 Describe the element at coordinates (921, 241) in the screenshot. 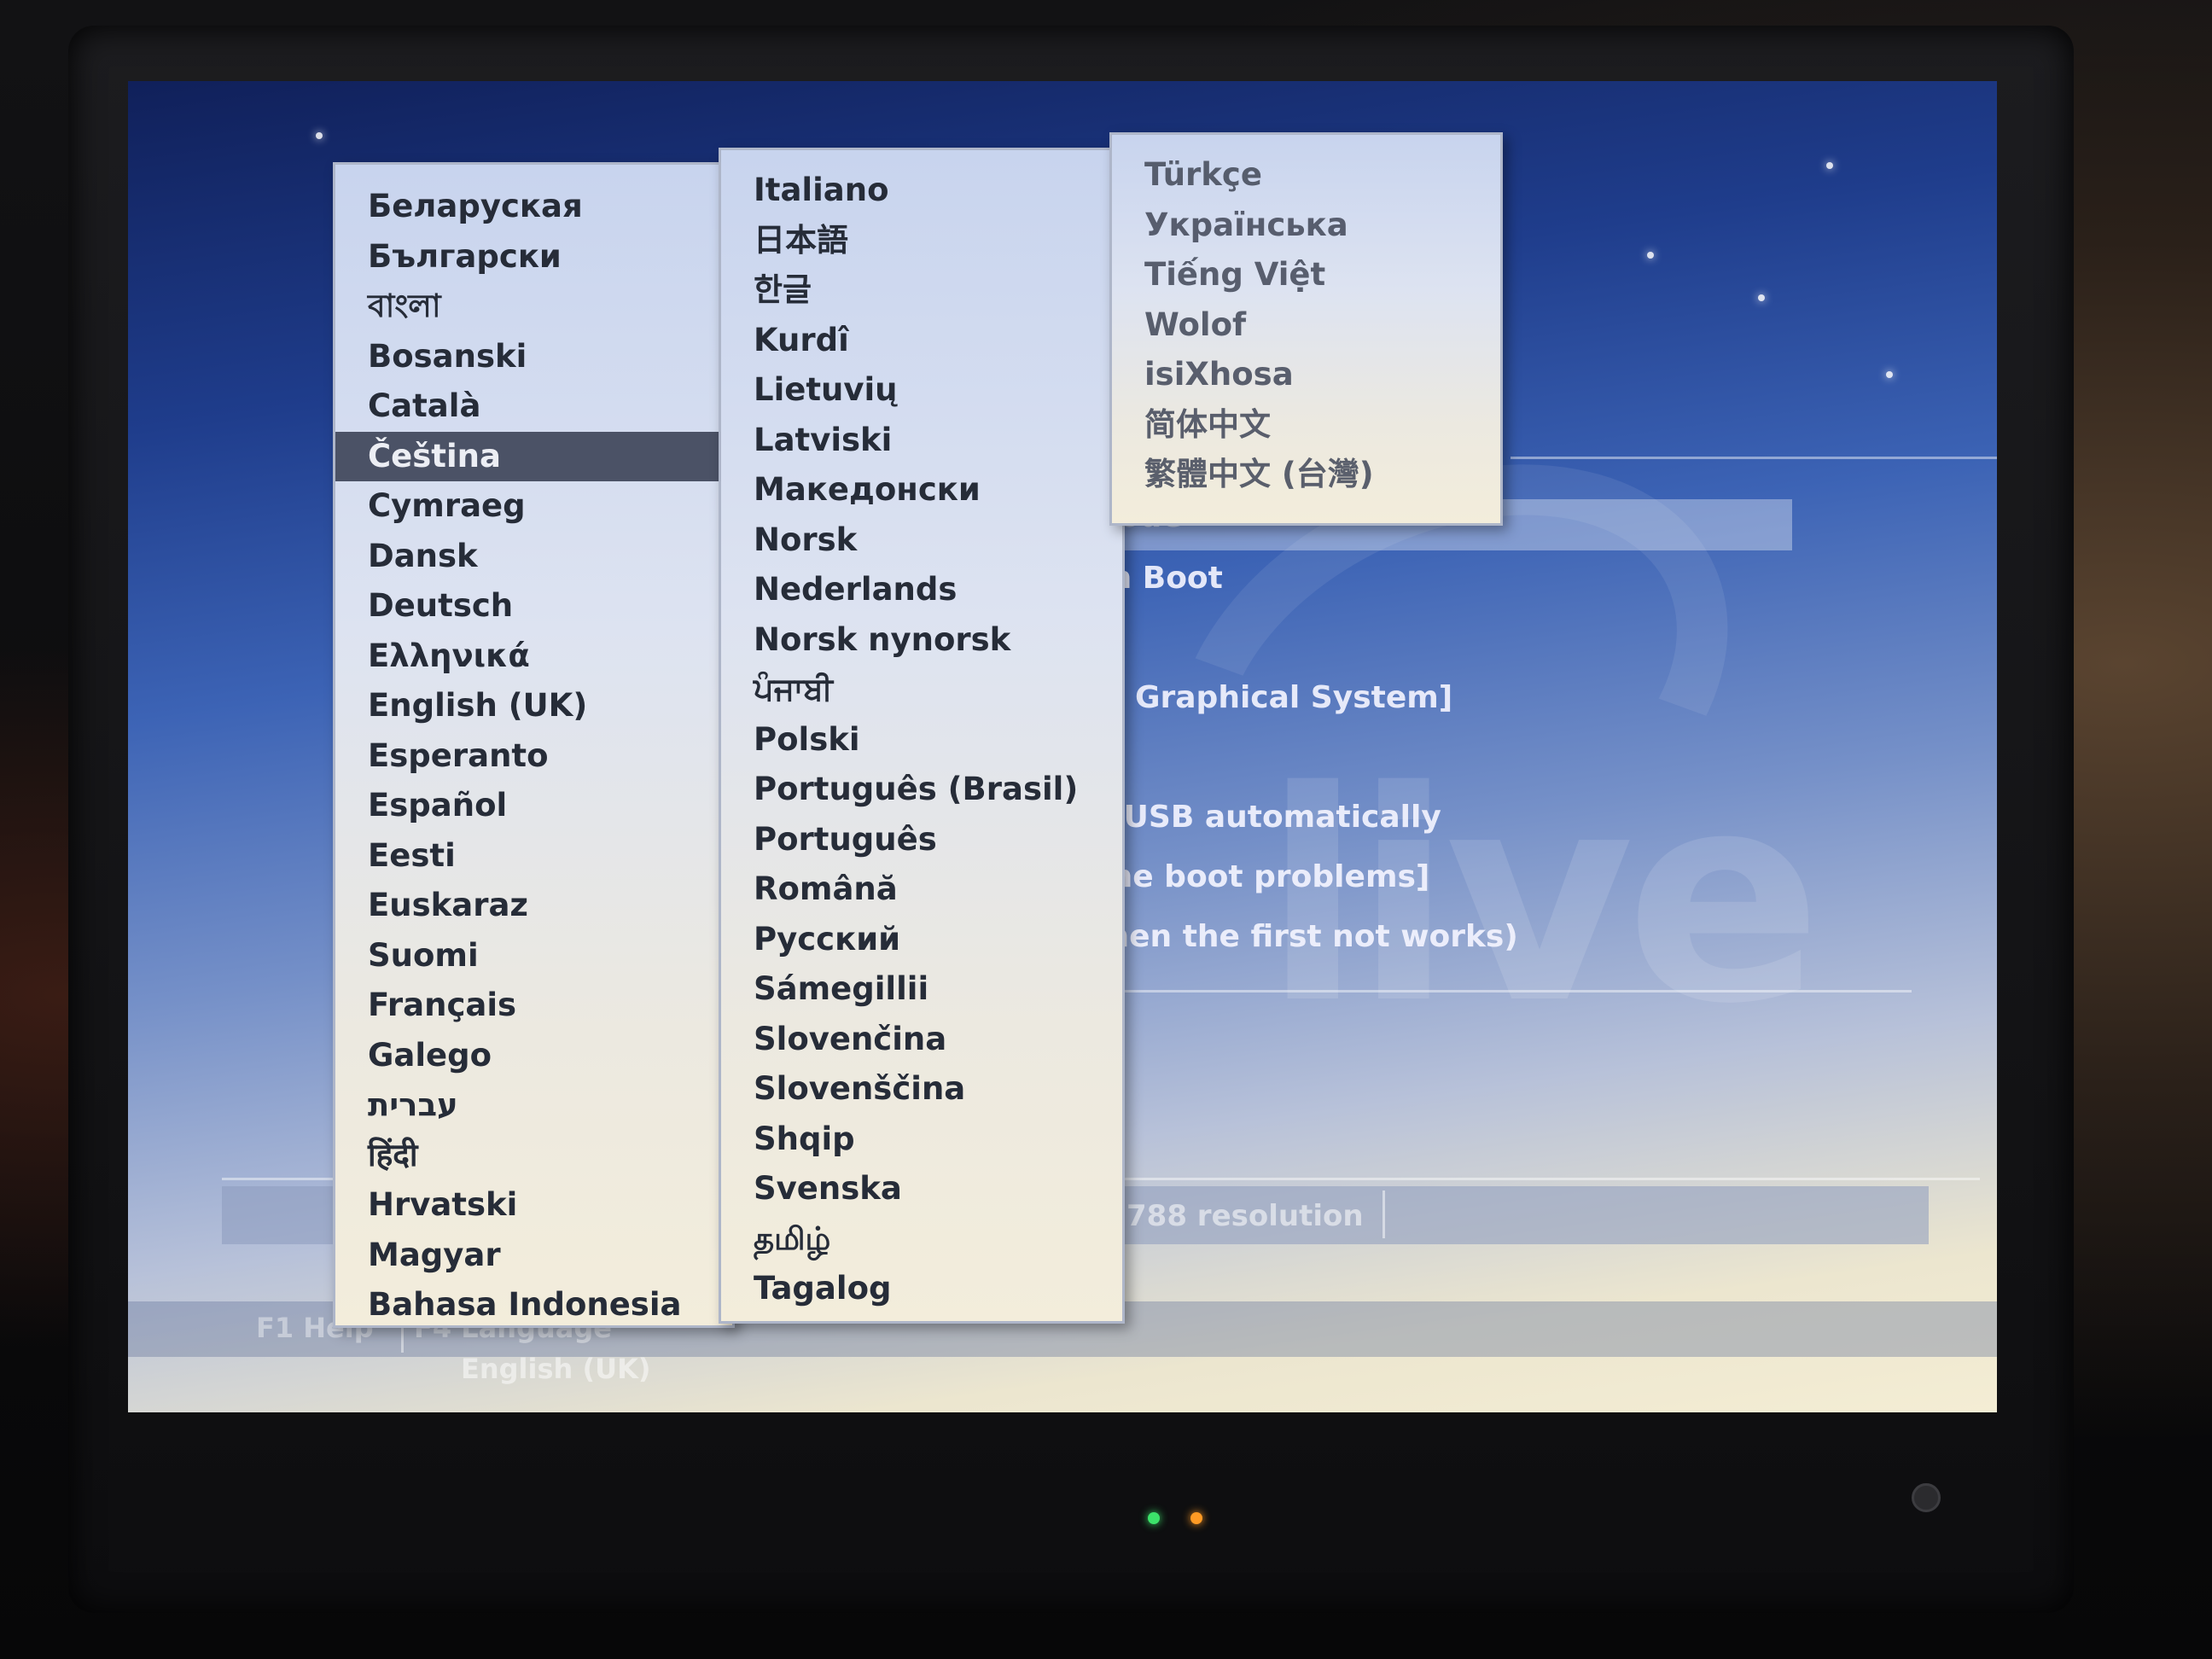

I see `language-option: 日本語` at that location.